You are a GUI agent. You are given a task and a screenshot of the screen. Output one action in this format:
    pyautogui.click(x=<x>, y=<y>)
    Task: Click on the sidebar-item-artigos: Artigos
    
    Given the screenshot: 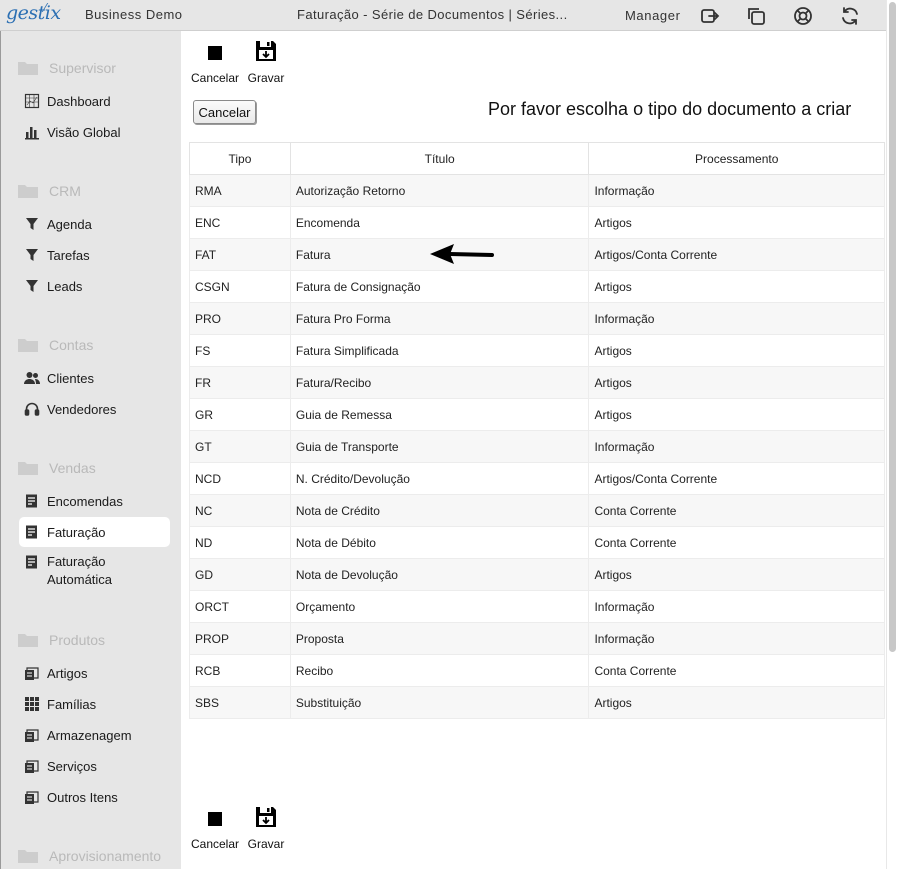 What is the action you would take?
    pyautogui.click(x=94, y=673)
    